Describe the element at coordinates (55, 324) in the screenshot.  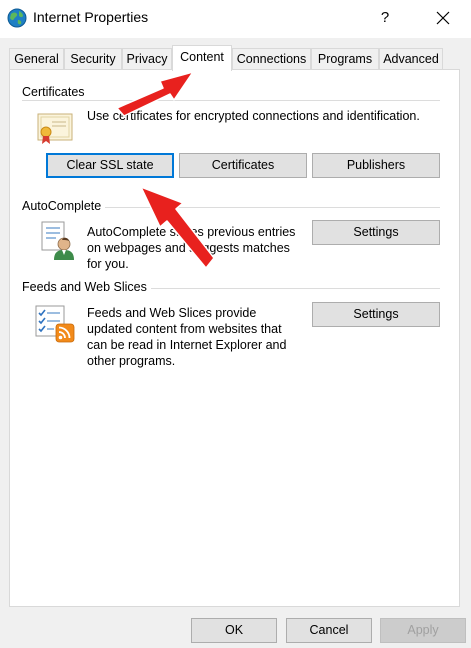
I see `feeds-checklist-icon` at that location.